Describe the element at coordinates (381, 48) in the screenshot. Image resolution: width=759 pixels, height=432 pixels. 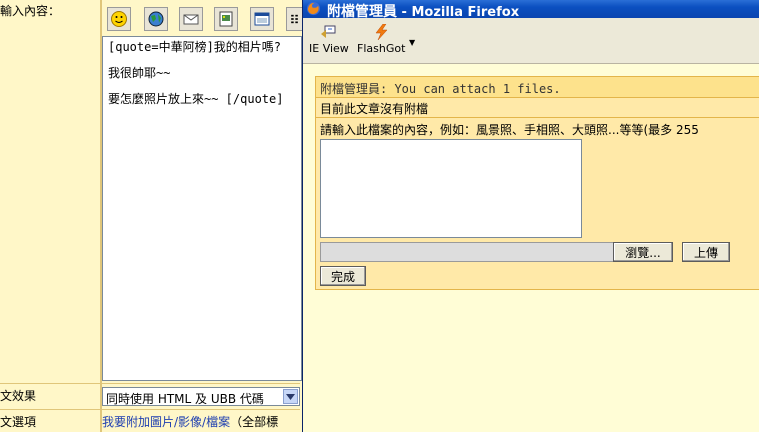
I see `flashgot-label: FlashGot` at that location.